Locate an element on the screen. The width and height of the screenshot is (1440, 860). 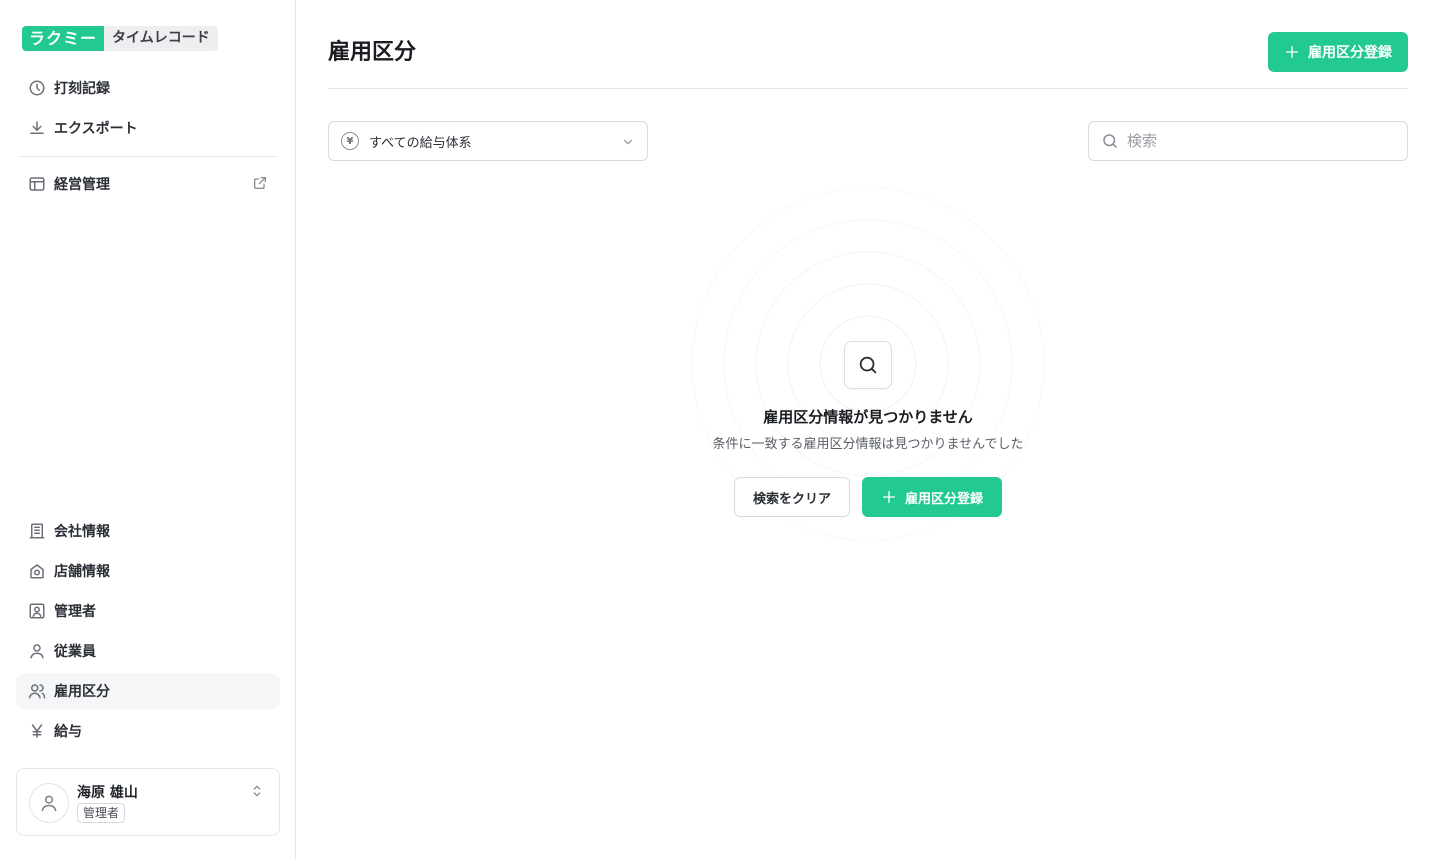
admin-icon is located at coordinates (37, 611).